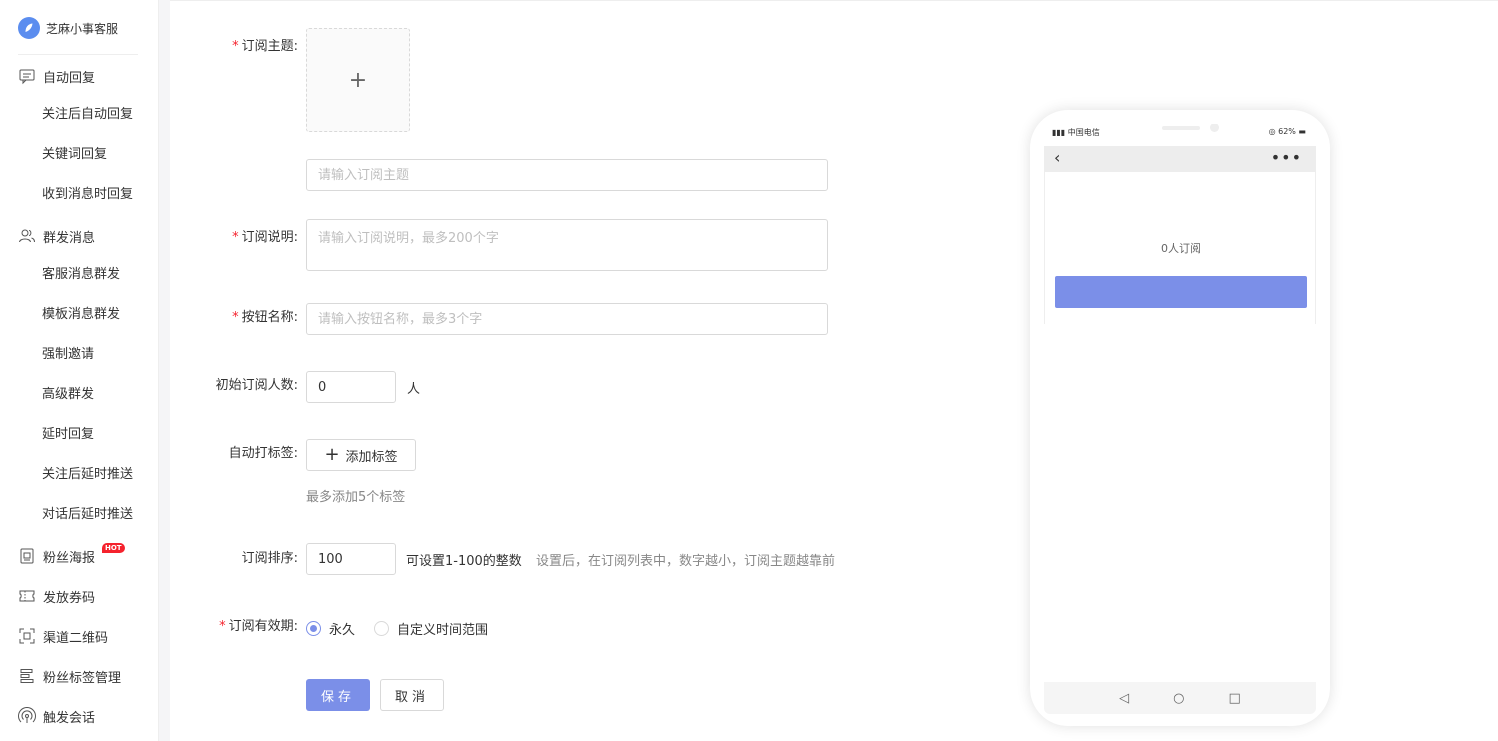 The image size is (1498, 741). I want to click on more-icon: •••, so click(1286, 157).